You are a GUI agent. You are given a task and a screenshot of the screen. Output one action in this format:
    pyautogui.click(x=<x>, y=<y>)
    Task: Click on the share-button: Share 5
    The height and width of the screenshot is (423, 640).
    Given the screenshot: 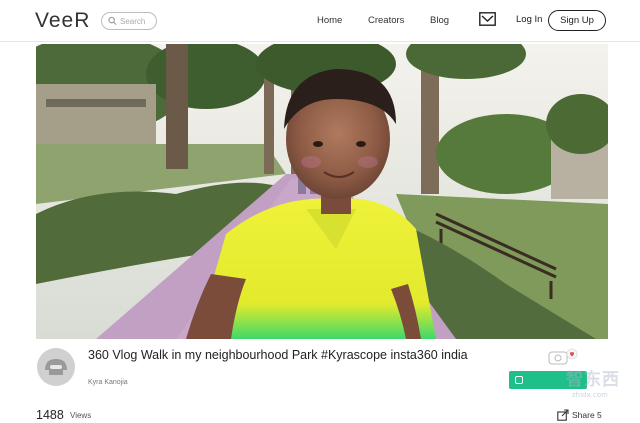 What is the action you would take?
    pyautogui.click(x=579, y=415)
    